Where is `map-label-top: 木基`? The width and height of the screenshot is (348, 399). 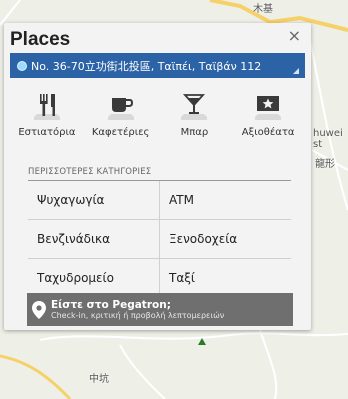
map-label-top: 木基 is located at coordinates (263, 9).